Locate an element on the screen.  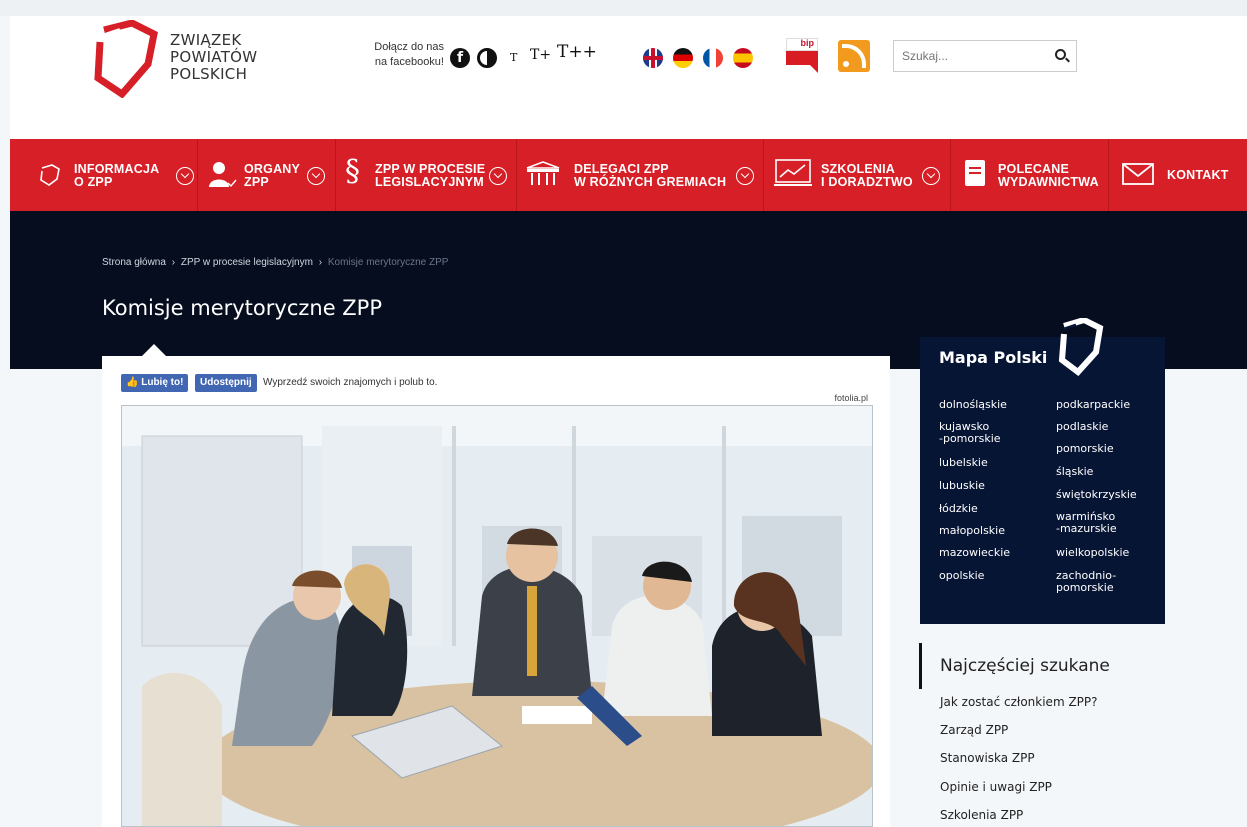
bip-label: bip is located at coordinates (807, 43).